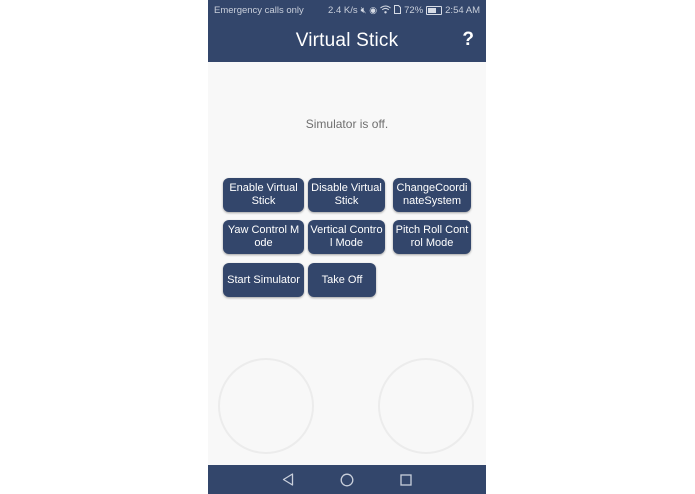 This screenshot has height=494, width=695. Describe the element at coordinates (432, 195) in the screenshot. I see `change-coordinate-system-button: ChangeCoordinateSystem` at that location.